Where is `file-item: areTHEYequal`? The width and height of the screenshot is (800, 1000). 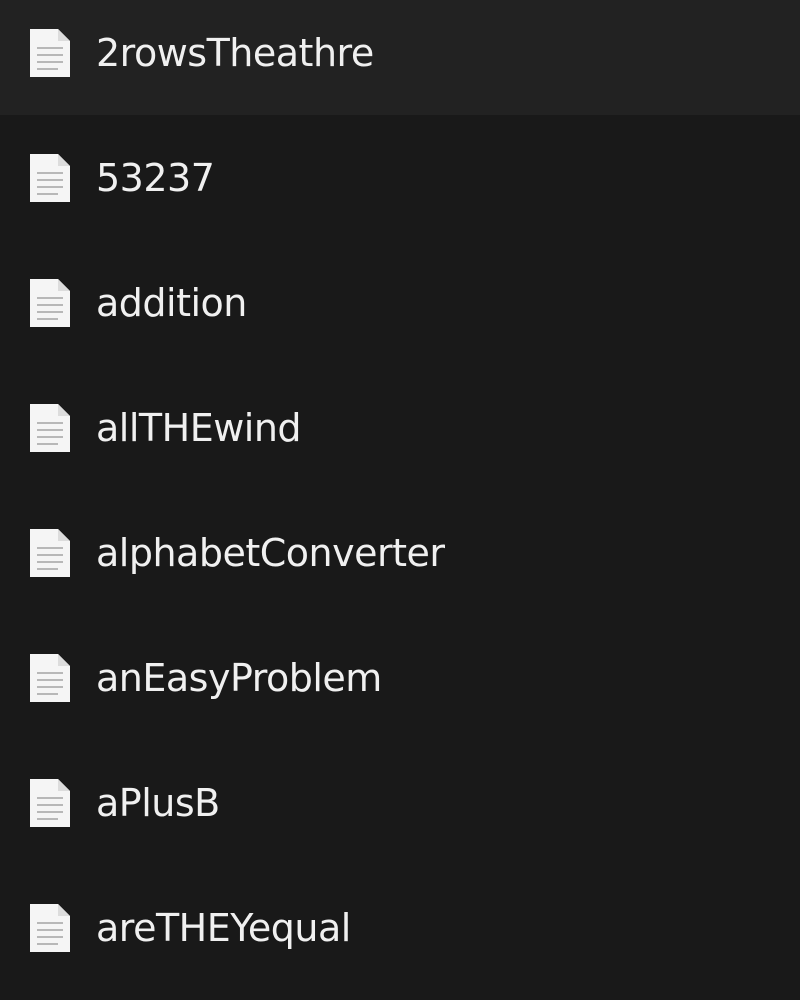
file-item: areTHEYequal is located at coordinates (400, 927).